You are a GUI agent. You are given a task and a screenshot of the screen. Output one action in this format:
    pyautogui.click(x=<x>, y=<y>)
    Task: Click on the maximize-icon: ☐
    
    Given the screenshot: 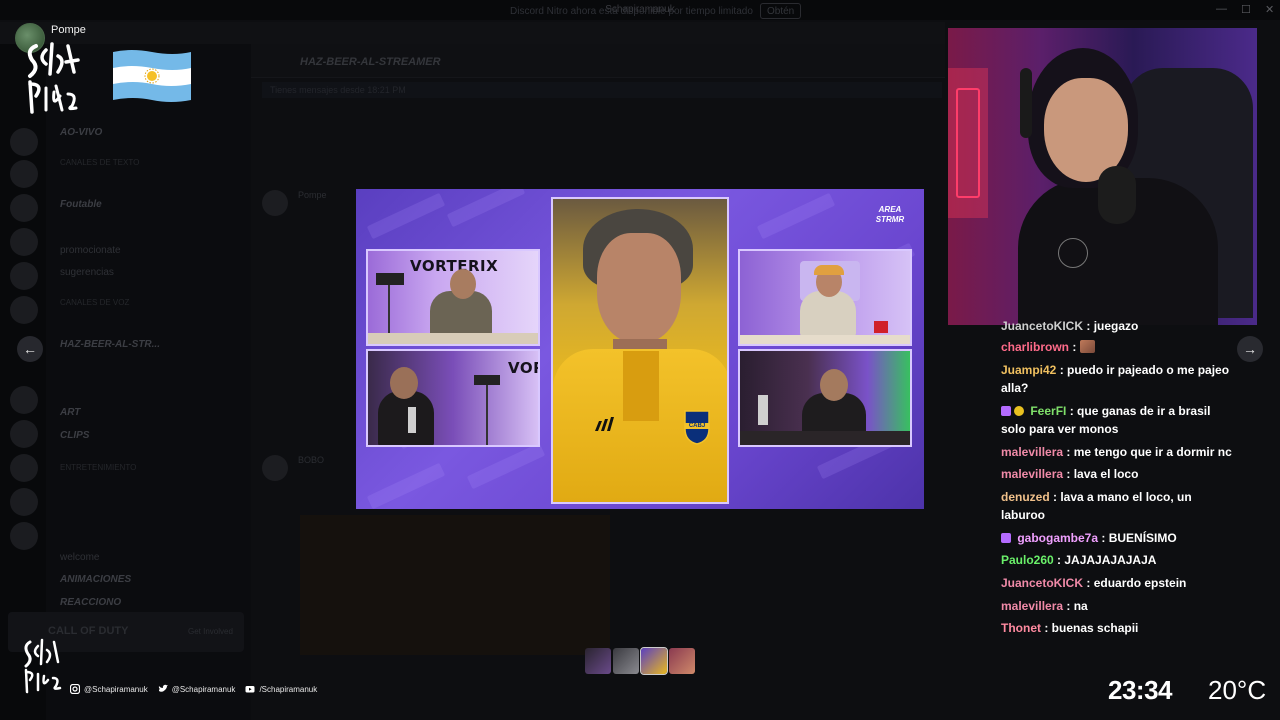 What is the action you would take?
    pyautogui.click(x=1246, y=9)
    